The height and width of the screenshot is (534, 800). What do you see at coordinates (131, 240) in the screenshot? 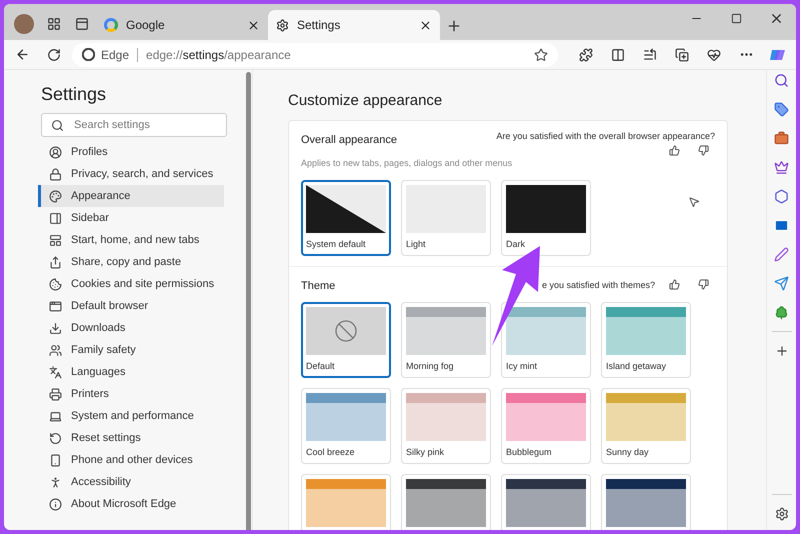
I see `sidebar-item: Start, home, and new tabs` at bounding box center [131, 240].